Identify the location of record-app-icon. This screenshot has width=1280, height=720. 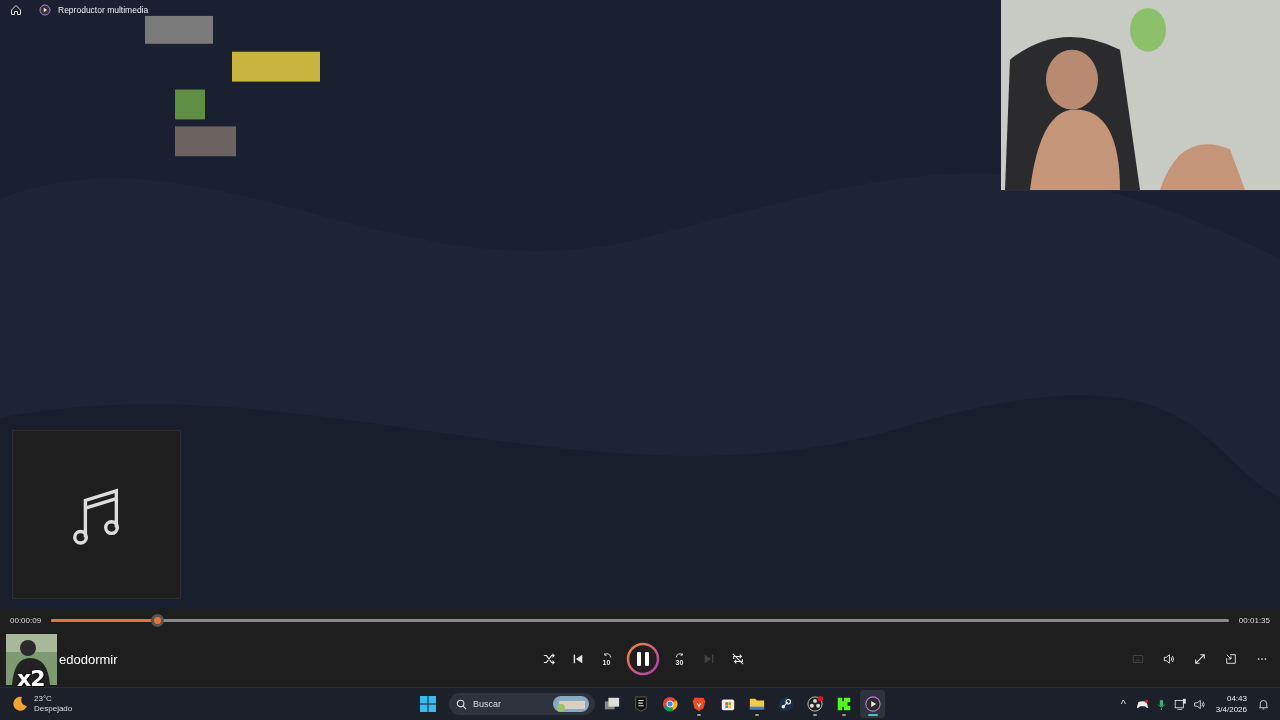
(814, 704).